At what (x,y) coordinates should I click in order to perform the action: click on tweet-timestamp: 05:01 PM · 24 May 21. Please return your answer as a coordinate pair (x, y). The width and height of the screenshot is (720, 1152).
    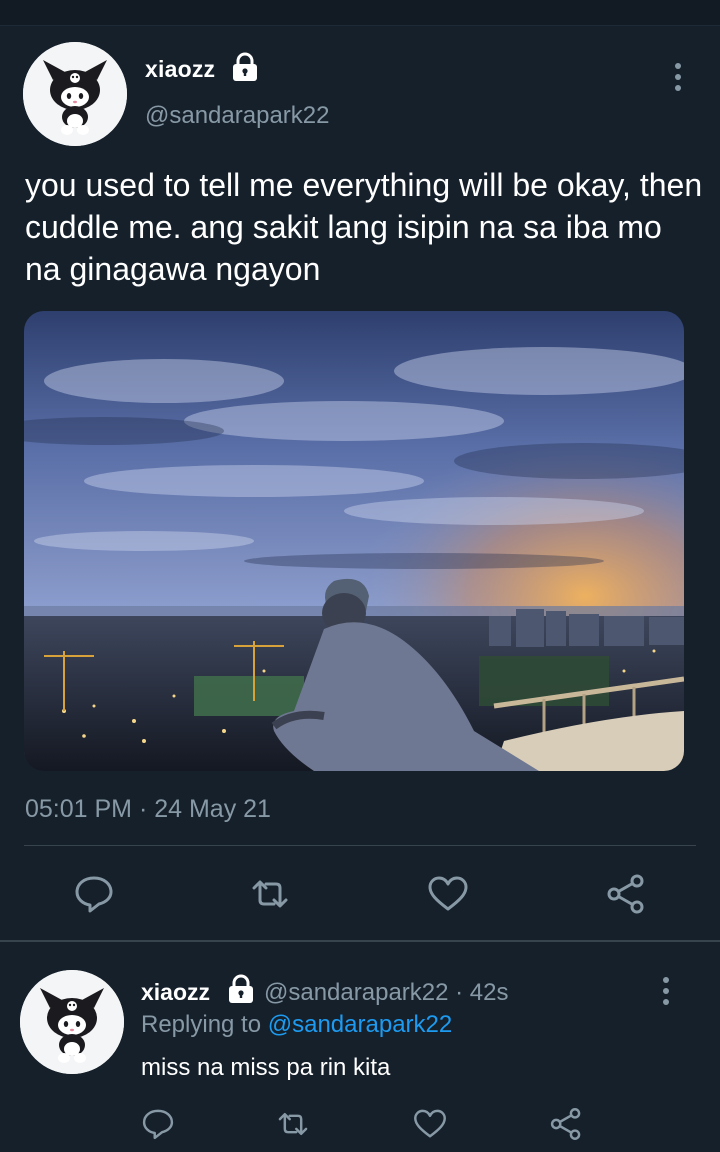
    Looking at the image, I should click on (148, 809).